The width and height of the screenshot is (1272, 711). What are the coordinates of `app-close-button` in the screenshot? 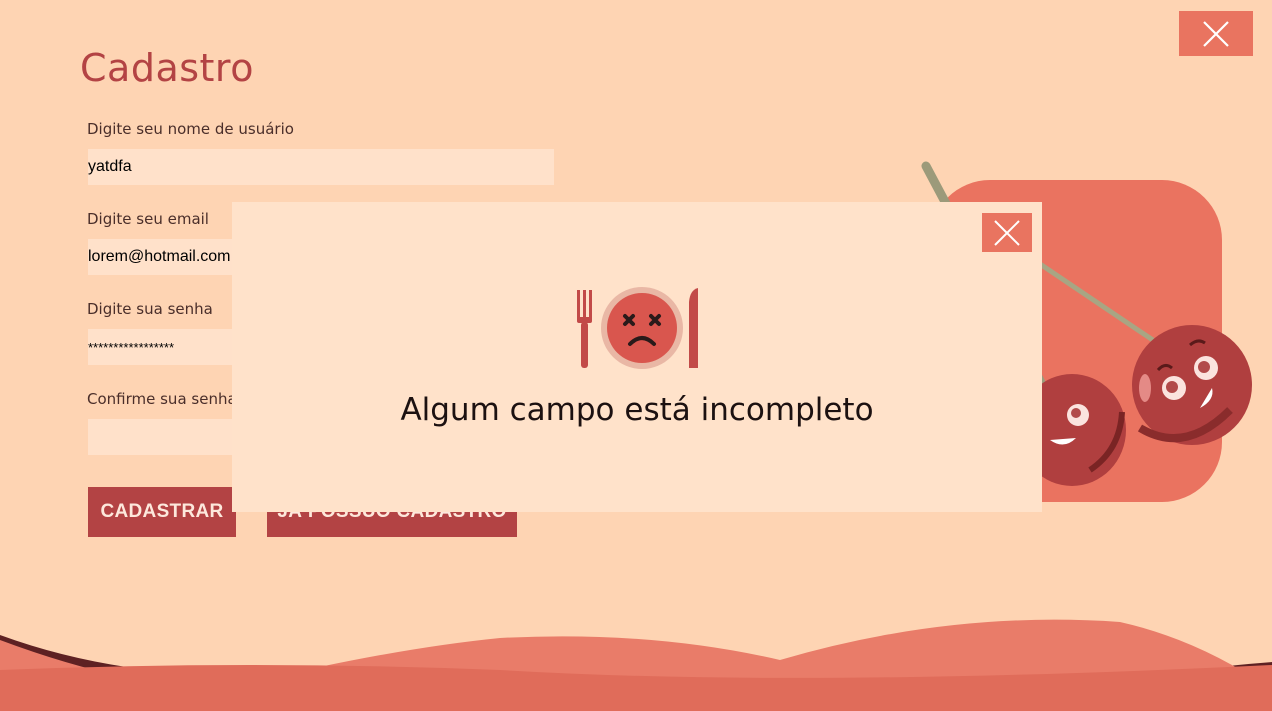 It's located at (1216, 33).